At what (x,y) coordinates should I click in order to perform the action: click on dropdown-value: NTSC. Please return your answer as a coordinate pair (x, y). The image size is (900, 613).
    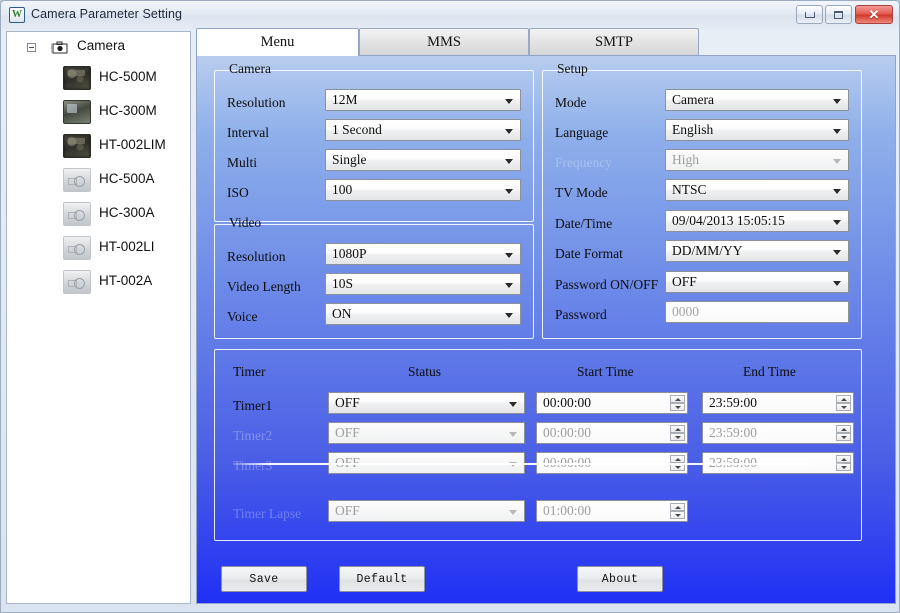
    Looking at the image, I should click on (689, 189).